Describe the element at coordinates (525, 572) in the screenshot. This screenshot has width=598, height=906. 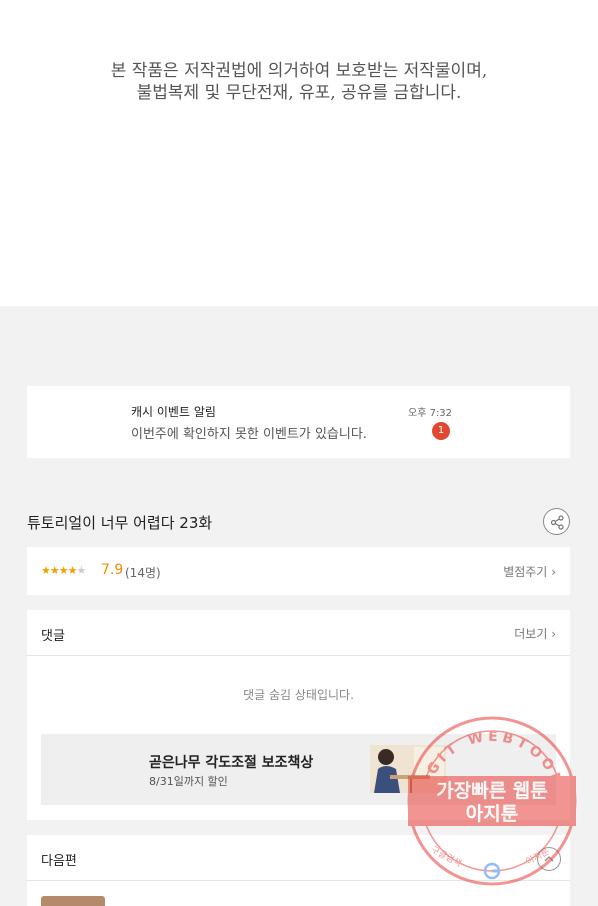
I see `rate-button-label: 별점주기` at that location.